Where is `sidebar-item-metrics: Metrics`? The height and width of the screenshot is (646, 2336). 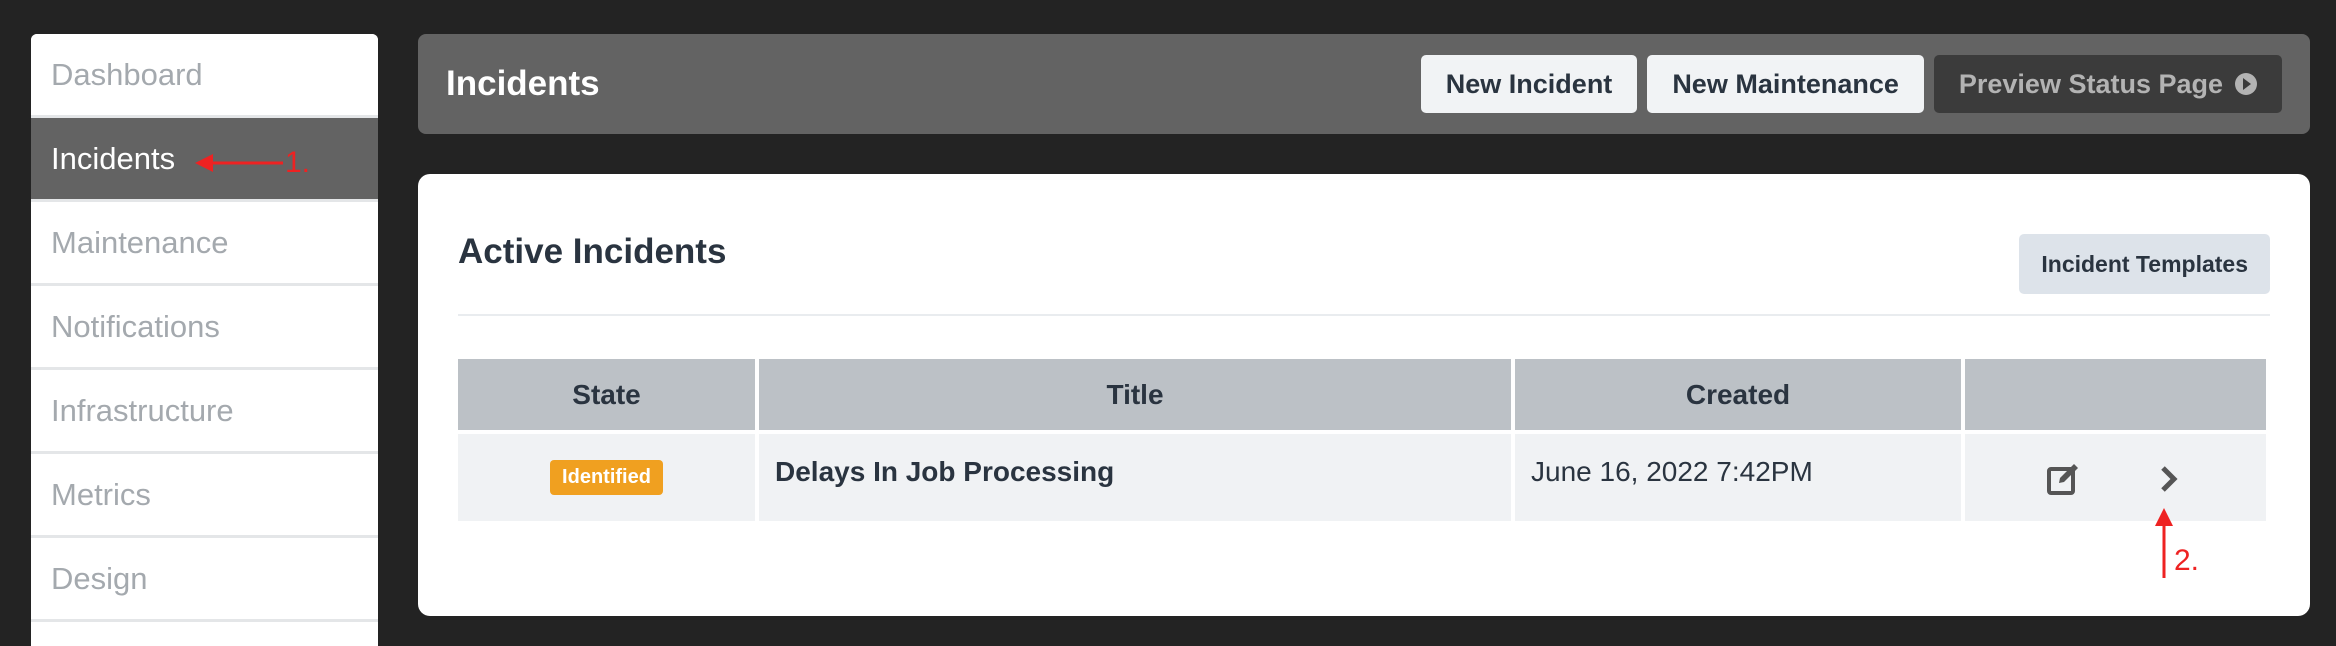 sidebar-item-metrics: Metrics is located at coordinates (204, 496).